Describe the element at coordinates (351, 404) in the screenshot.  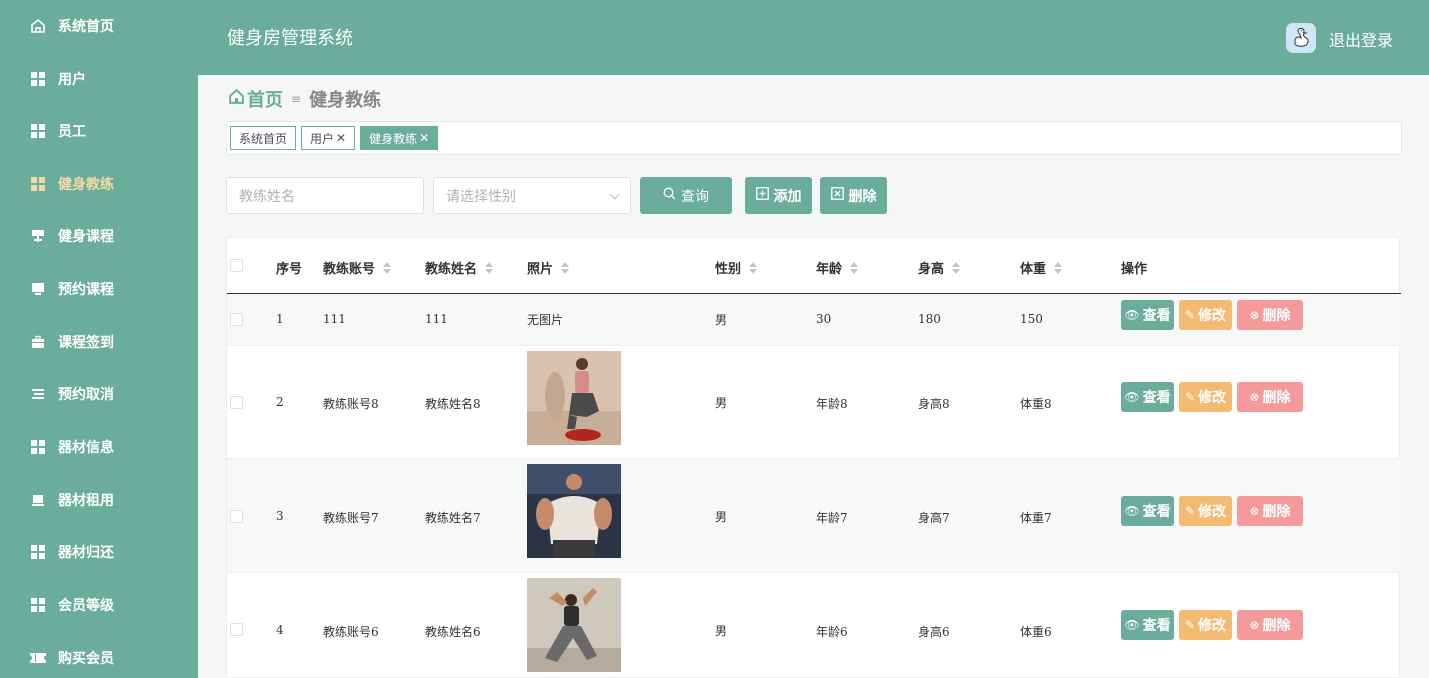
I see `cell-account: 教练账号8` at that location.